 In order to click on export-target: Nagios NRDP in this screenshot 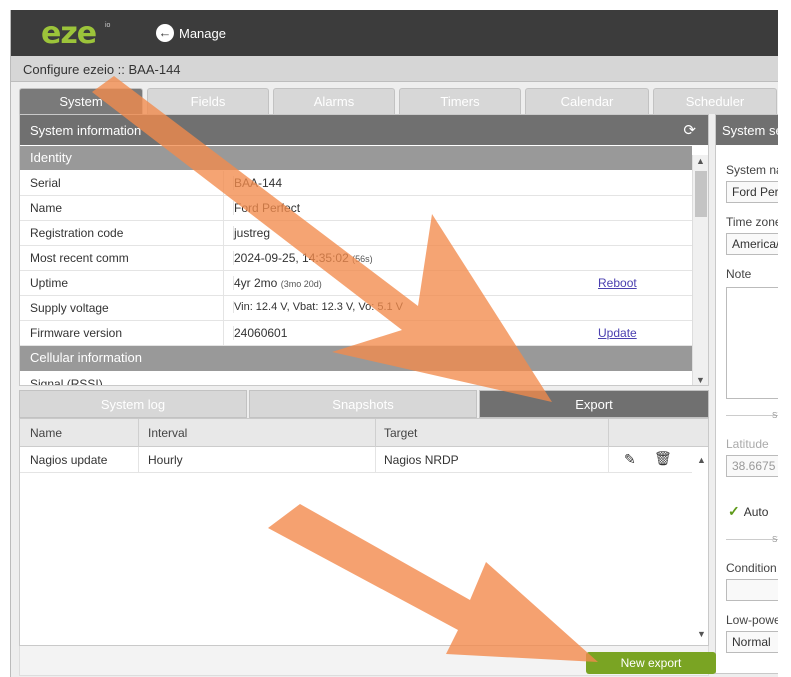, I will do `click(421, 460)`.